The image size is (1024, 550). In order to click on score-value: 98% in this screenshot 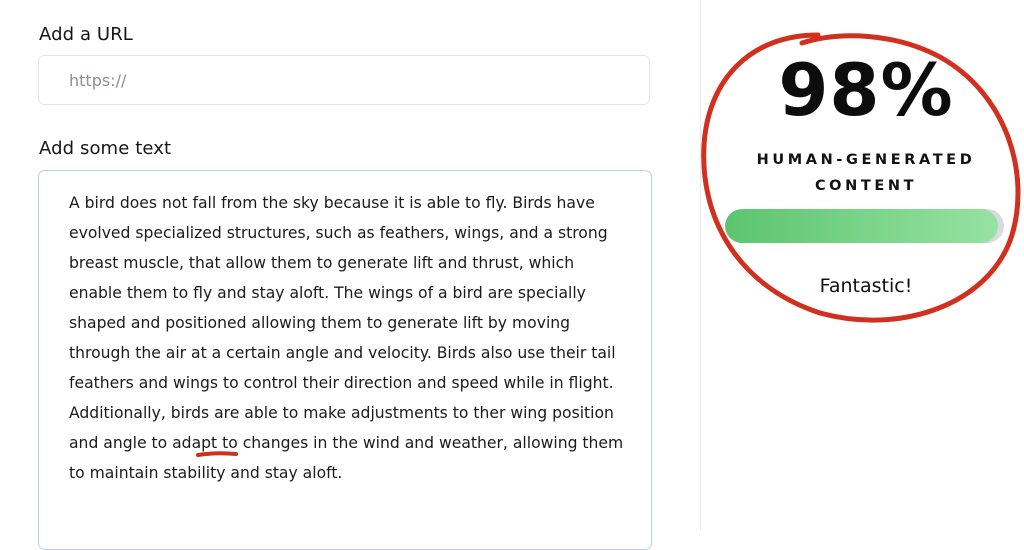, I will do `click(866, 90)`.